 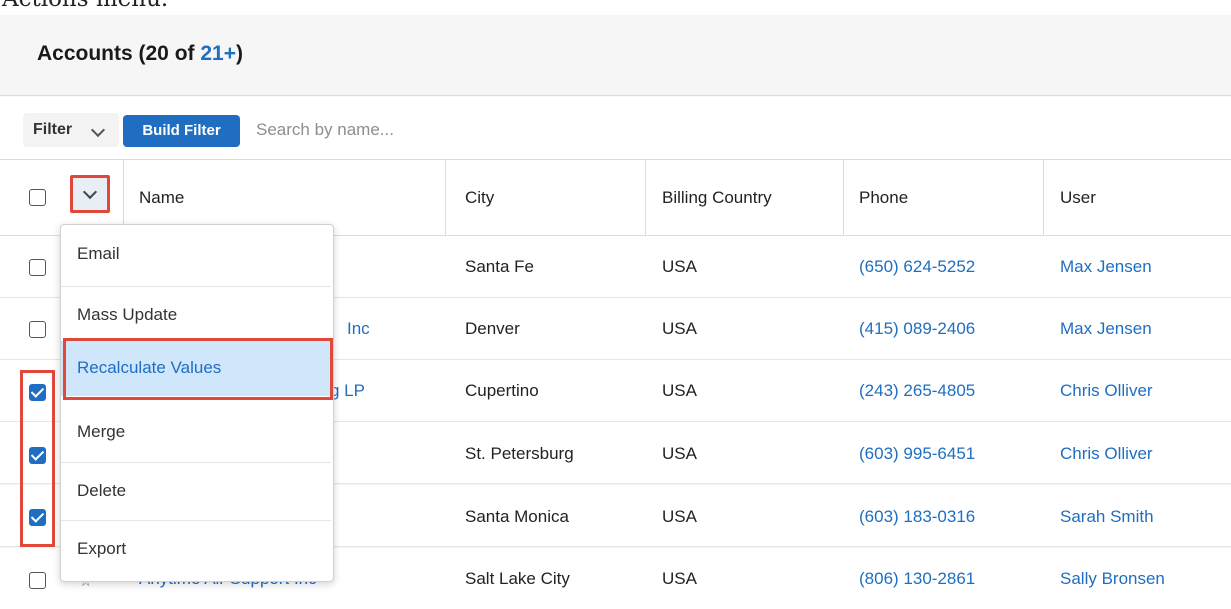 I want to click on row-phone-link: (806) 130-2861, so click(x=917, y=579).